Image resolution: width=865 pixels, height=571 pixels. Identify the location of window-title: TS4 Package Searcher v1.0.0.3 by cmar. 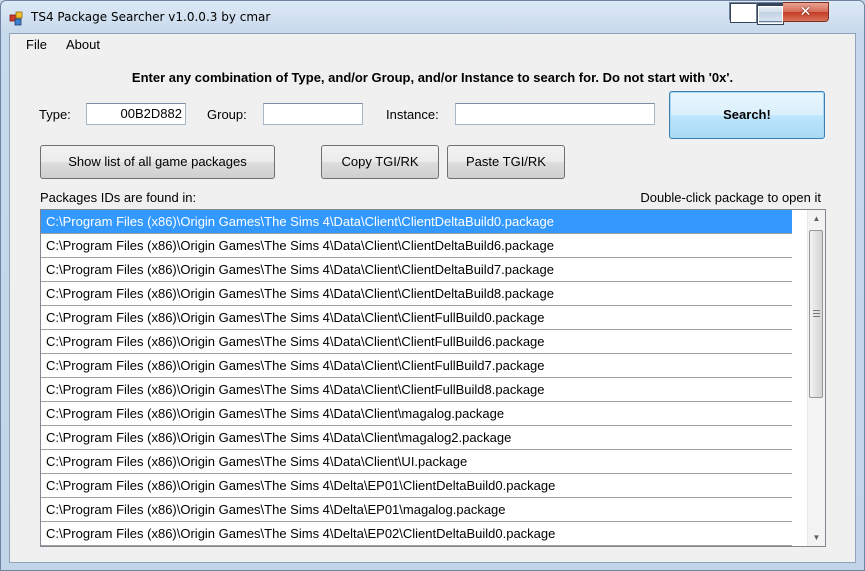
(151, 17).